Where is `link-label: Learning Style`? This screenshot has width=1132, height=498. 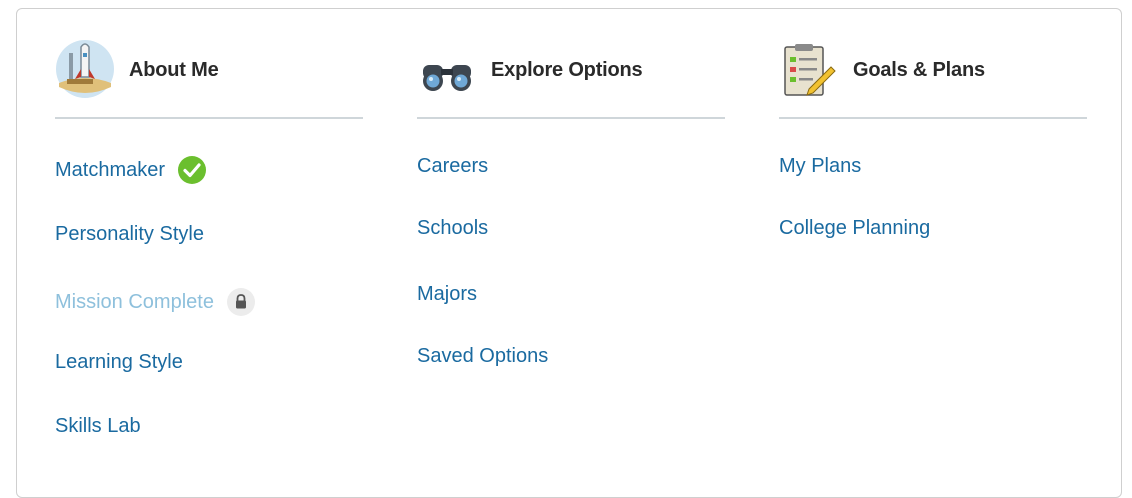
link-label: Learning Style is located at coordinates (119, 362).